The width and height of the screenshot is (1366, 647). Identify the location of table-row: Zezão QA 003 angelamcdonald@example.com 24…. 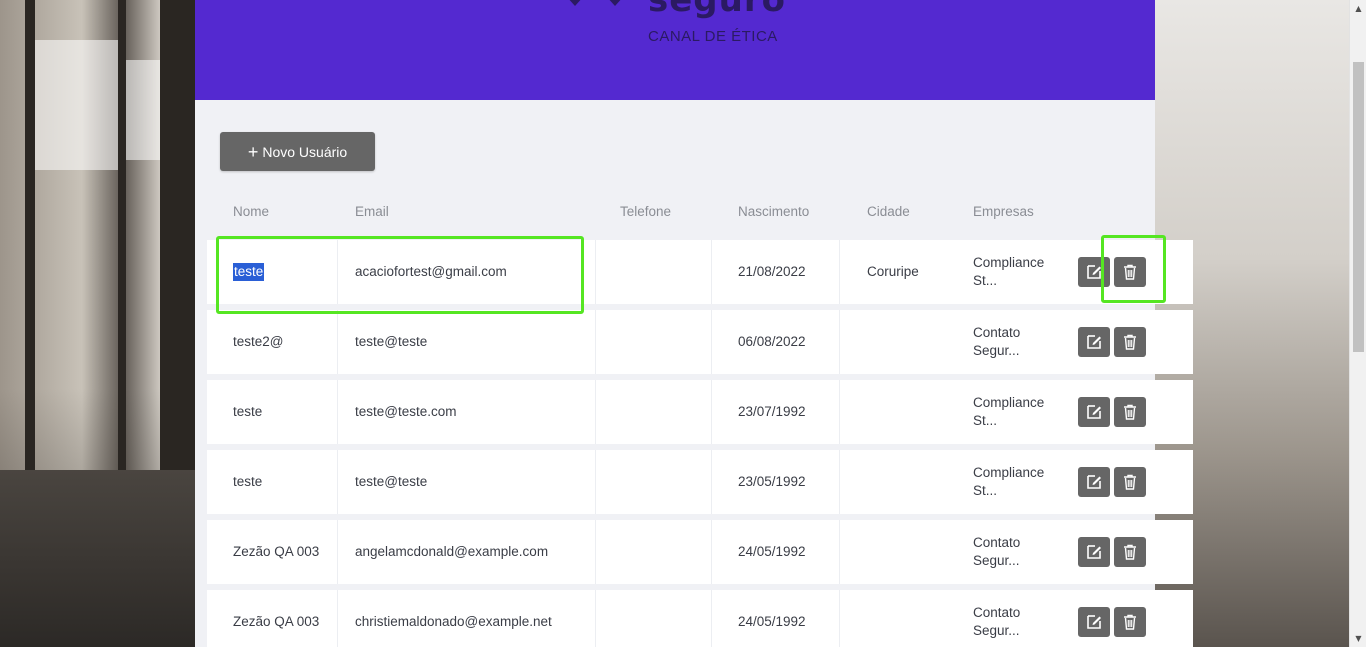
(700, 552).